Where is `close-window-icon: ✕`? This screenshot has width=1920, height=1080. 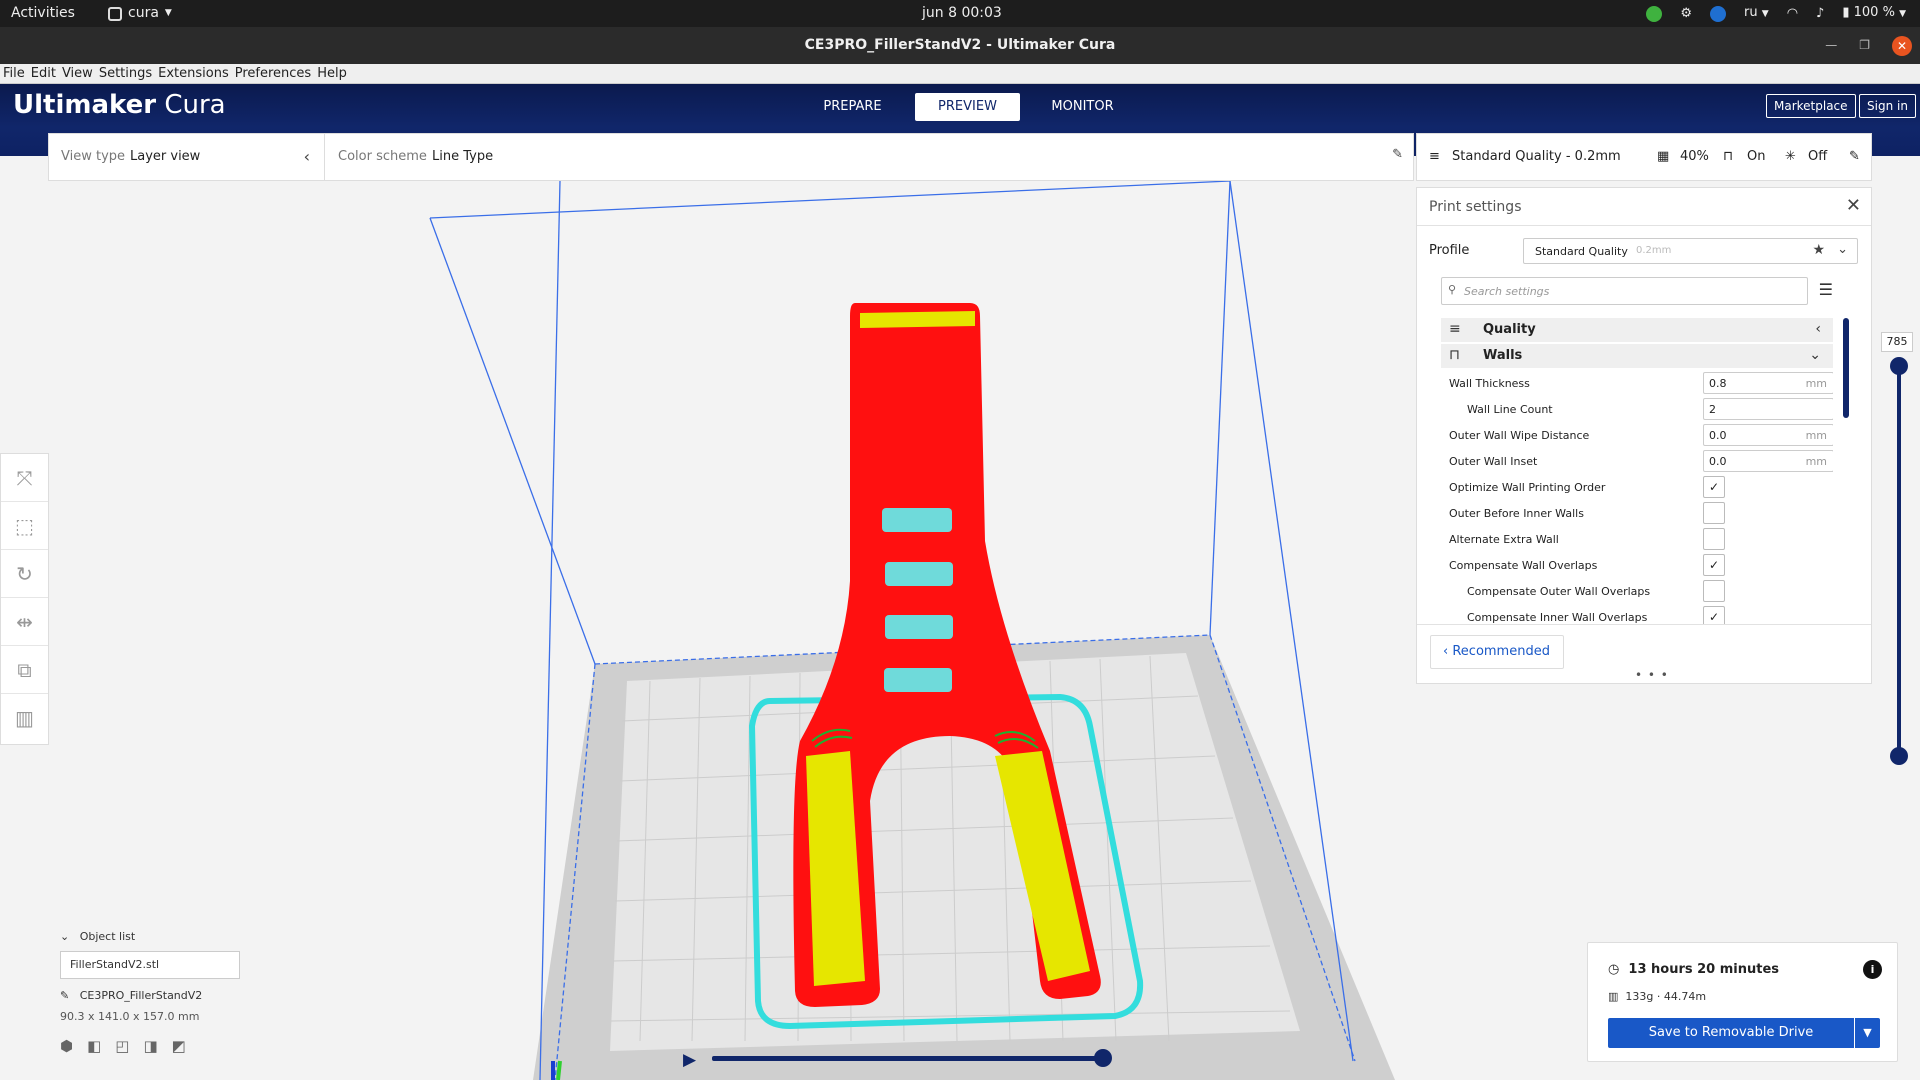 close-window-icon: ✕ is located at coordinates (1902, 45).